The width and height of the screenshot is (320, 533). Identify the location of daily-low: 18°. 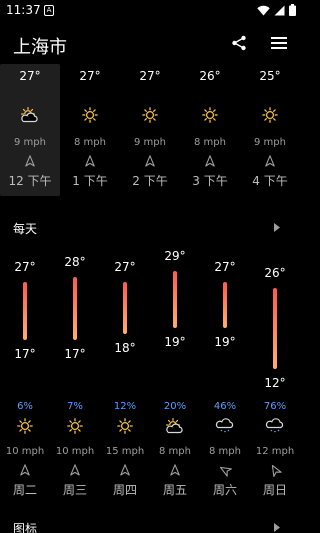
(125, 348).